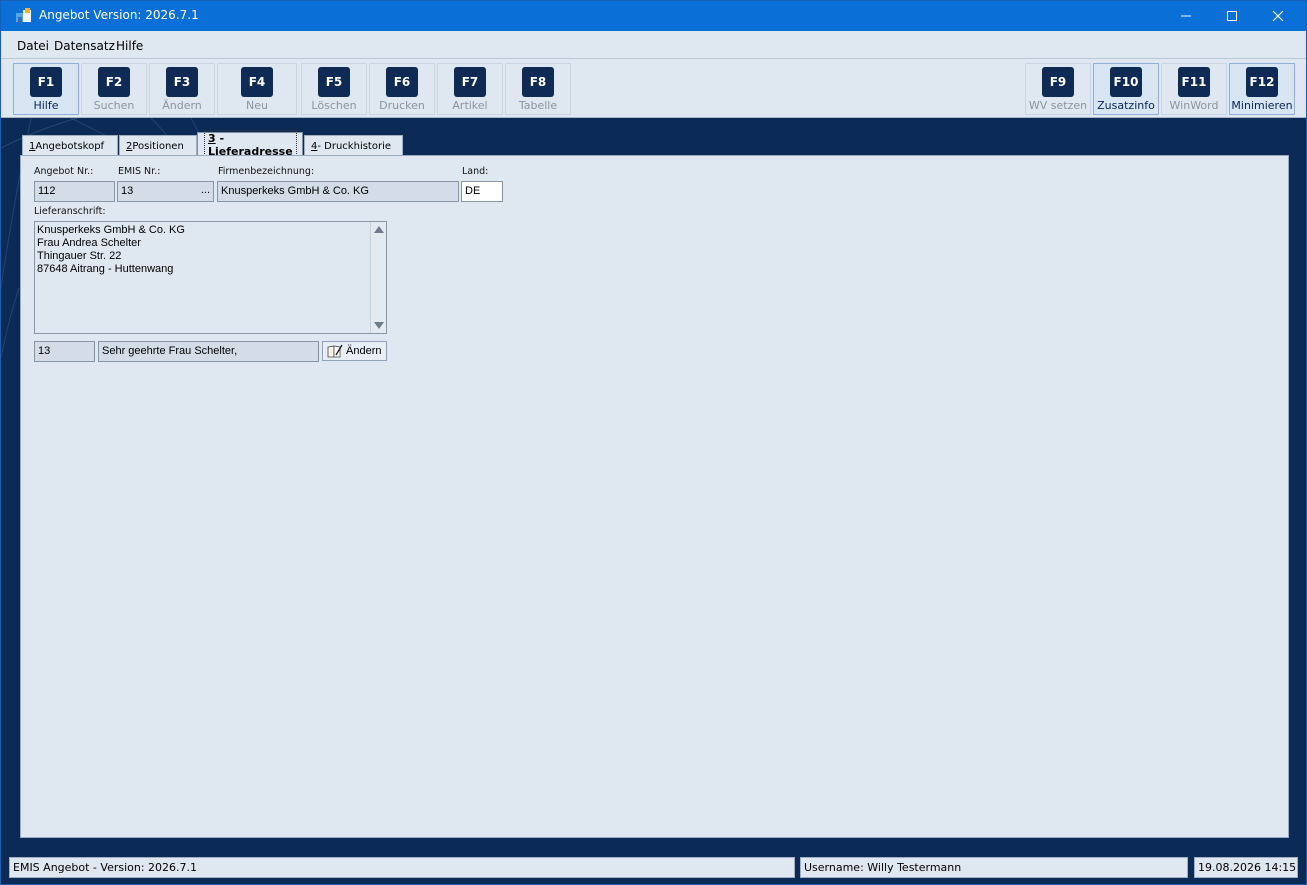  I want to click on f10-key-icon: F10, so click(1126, 82).